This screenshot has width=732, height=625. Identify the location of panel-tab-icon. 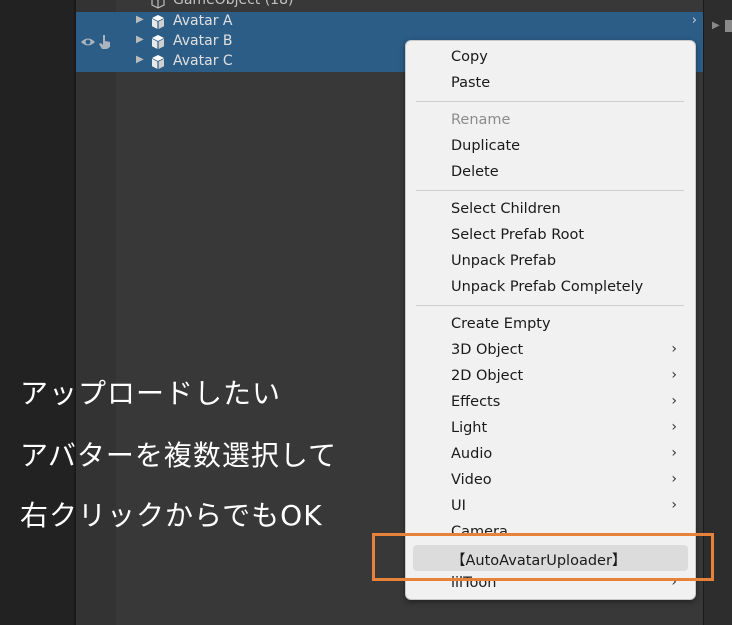
(728, 26).